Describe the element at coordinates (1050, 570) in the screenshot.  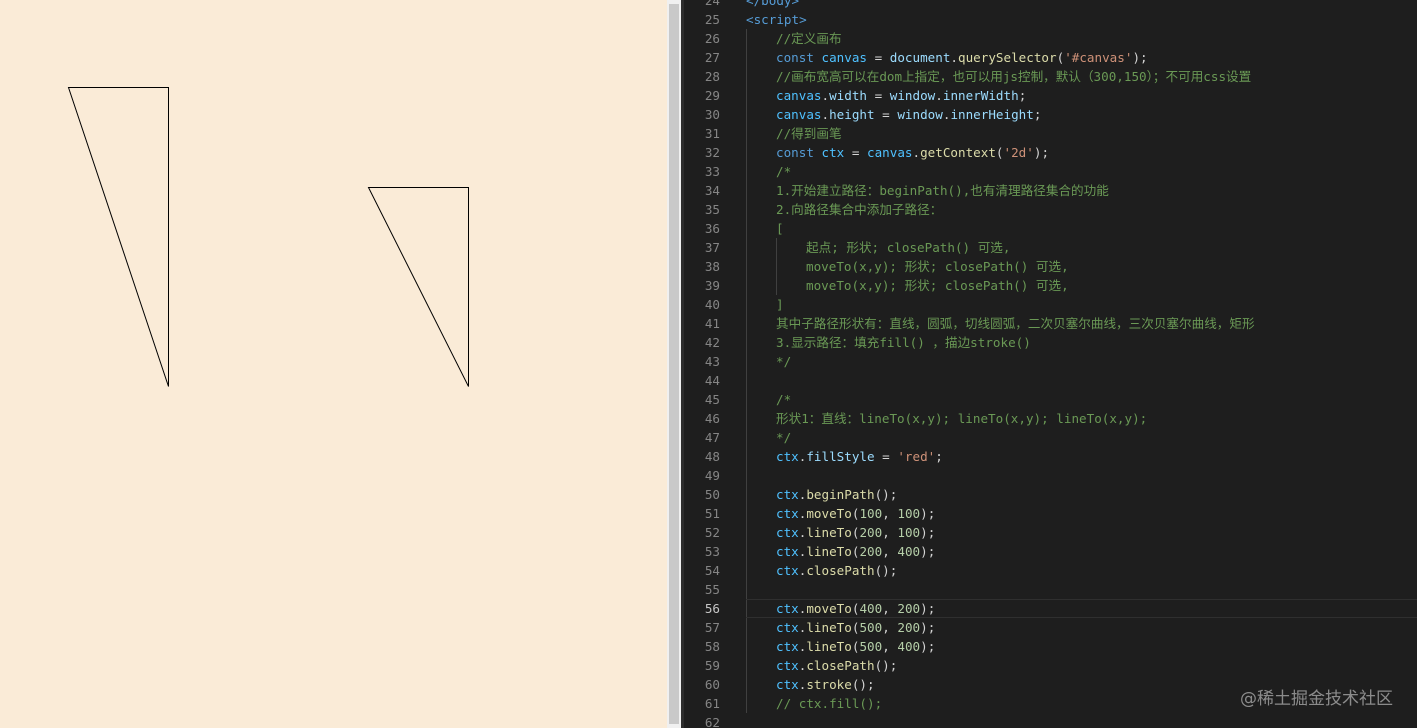
I see `code-line: 54 ctx.closePath();` at that location.